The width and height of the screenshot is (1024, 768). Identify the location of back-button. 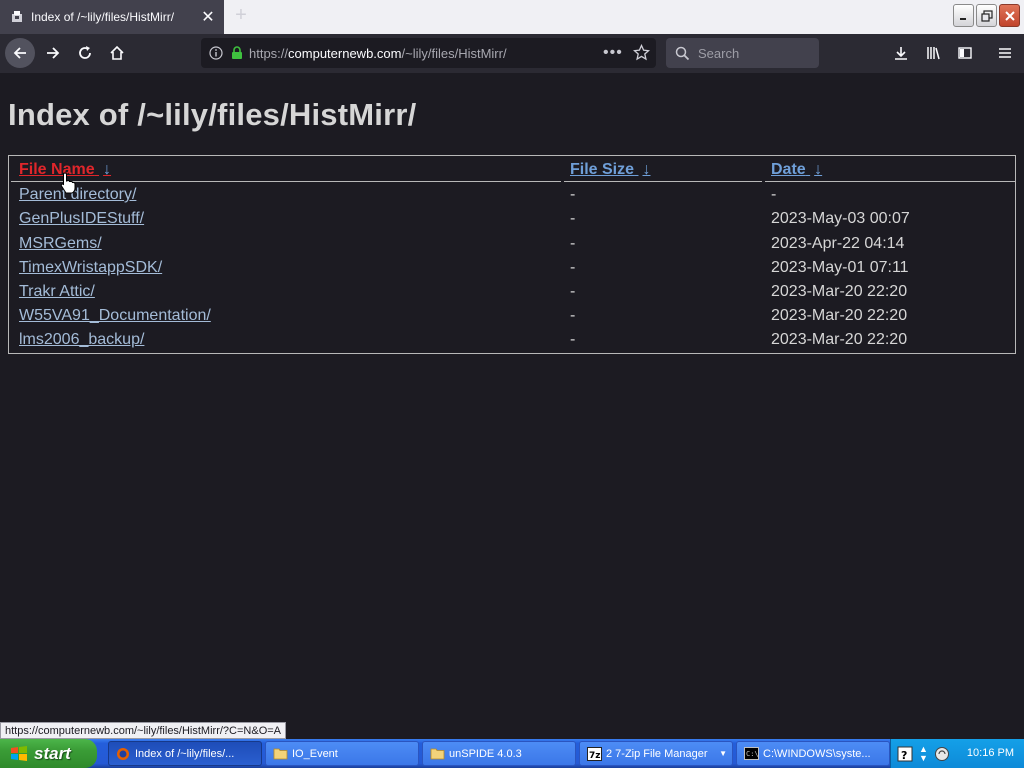
(20, 53).